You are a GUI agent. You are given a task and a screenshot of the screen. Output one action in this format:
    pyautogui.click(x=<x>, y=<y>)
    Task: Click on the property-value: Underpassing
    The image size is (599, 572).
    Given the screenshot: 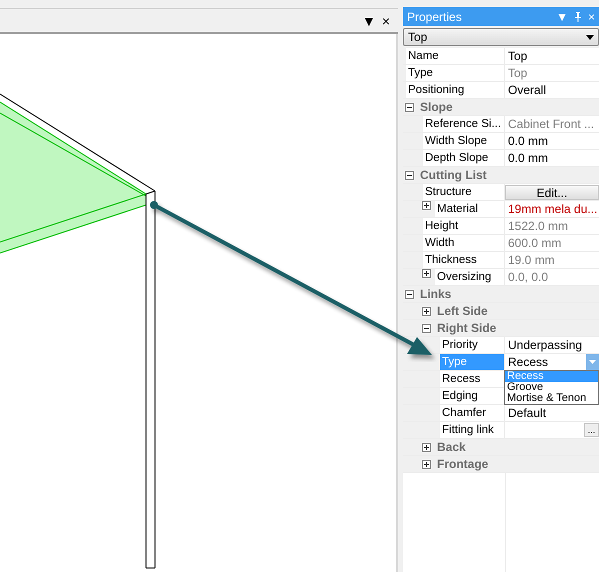 What is the action you would take?
    pyautogui.click(x=544, y=345)
    